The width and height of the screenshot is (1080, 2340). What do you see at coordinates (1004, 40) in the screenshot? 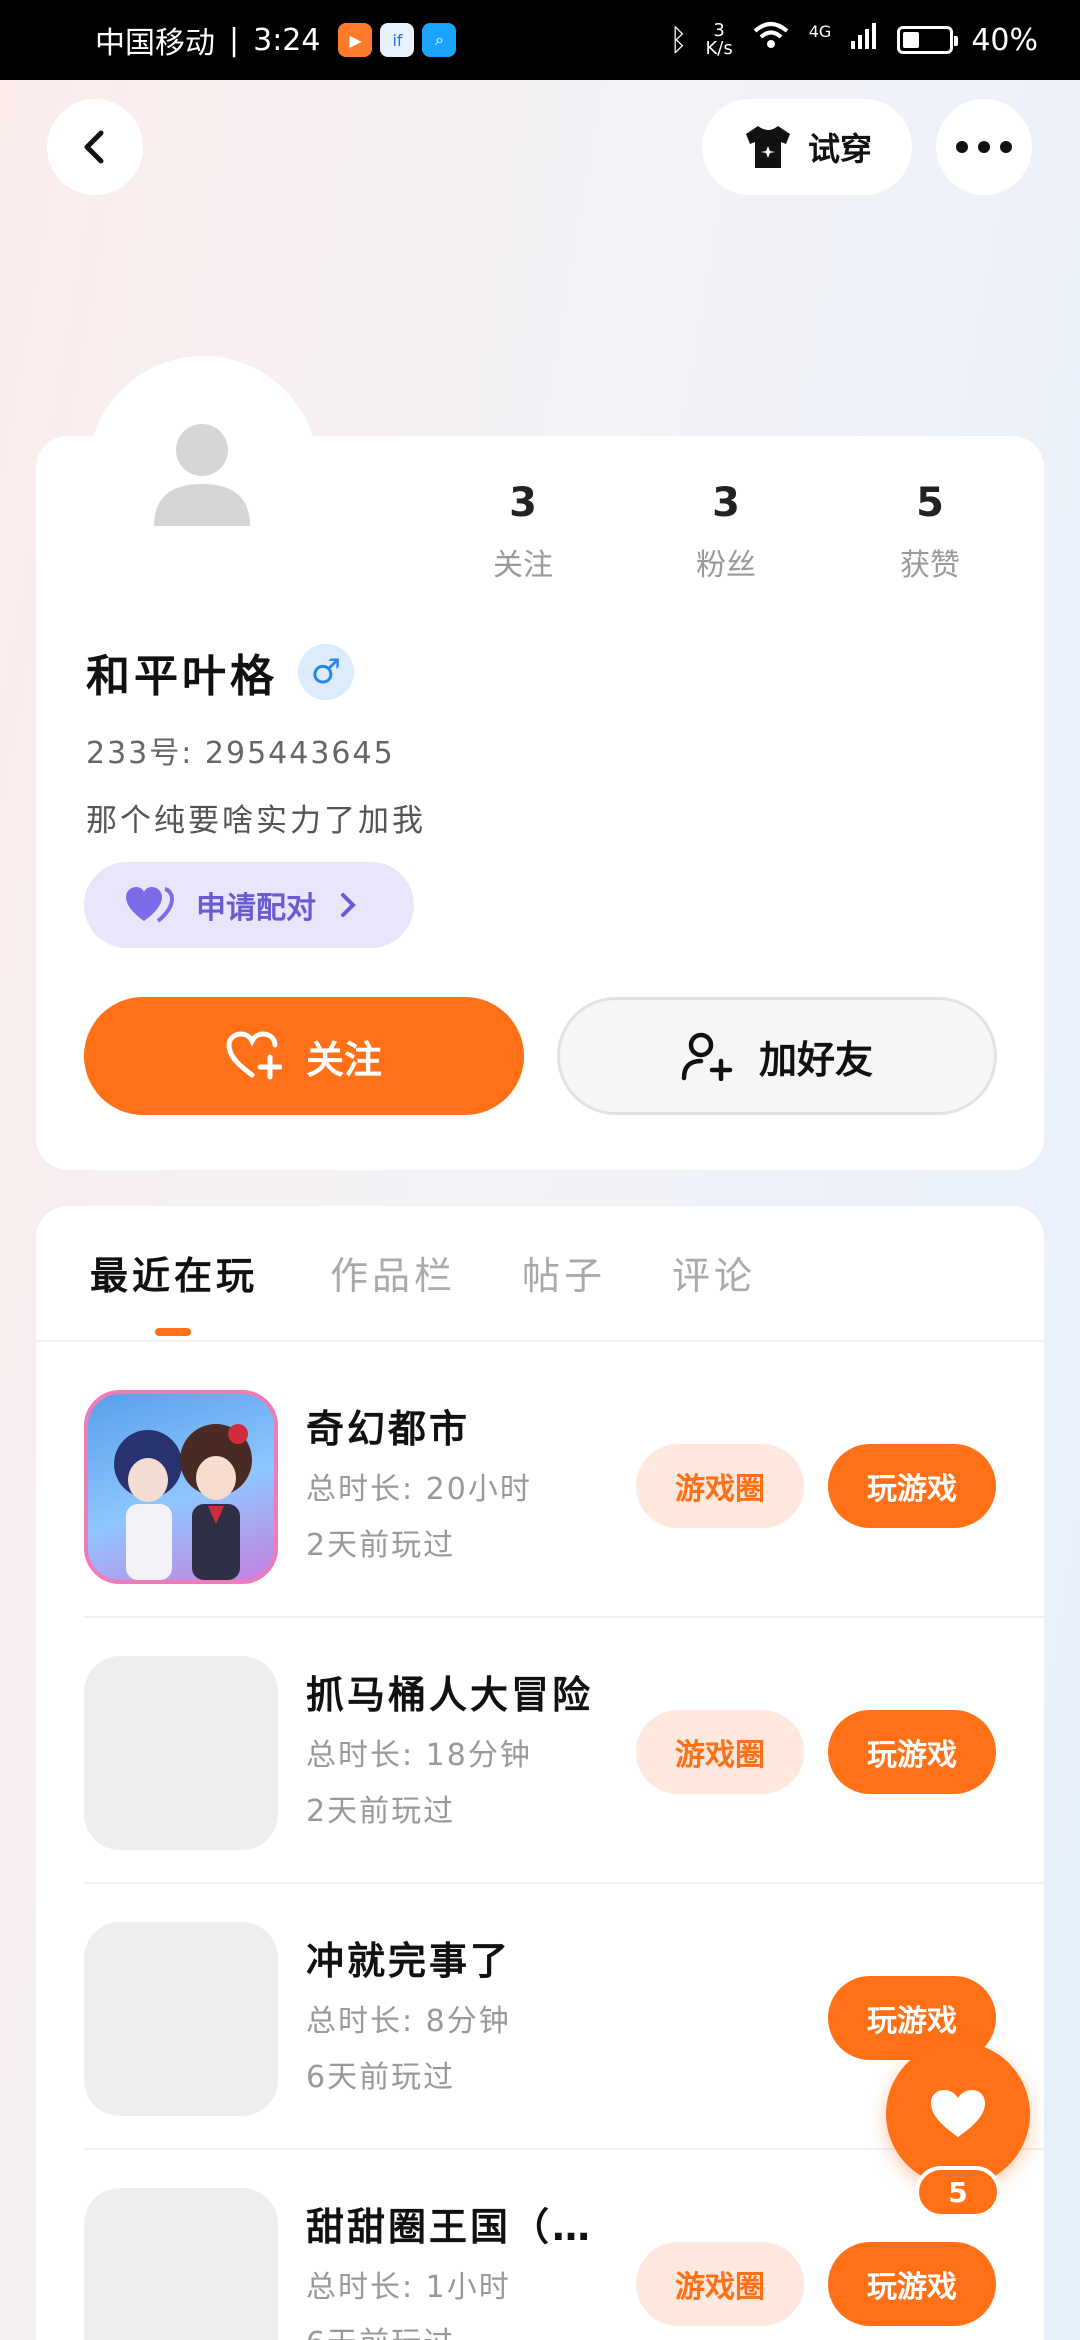
I see `battery-percent: 40%` at bounding box center [1004, 40].